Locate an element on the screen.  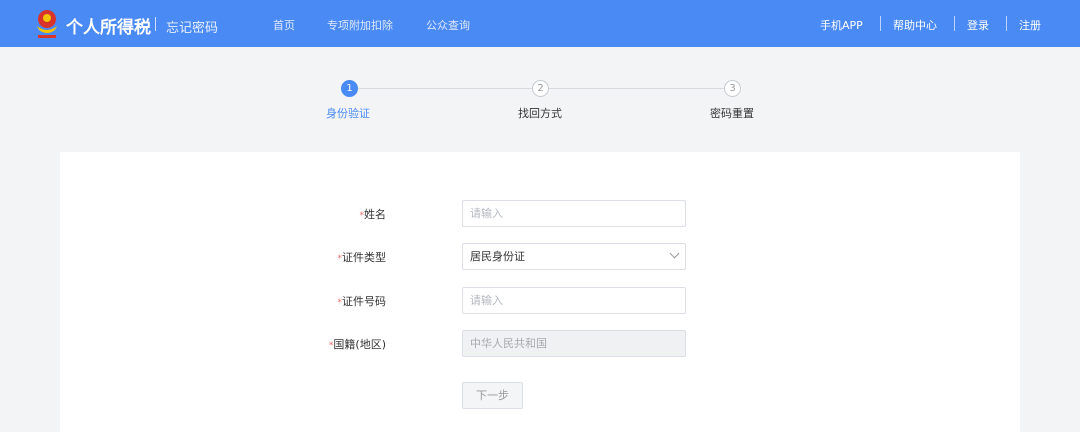
next-step-button: 下一步 is located at coordinates (492, 395).